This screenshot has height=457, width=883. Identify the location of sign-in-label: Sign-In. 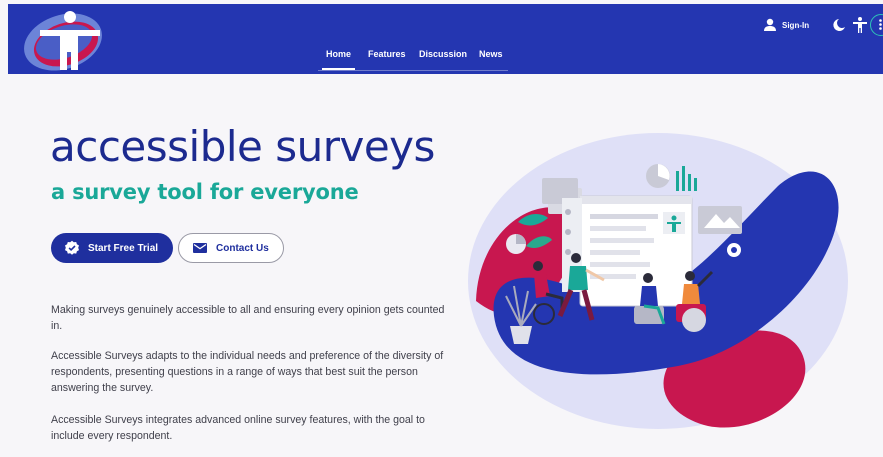
(796, 25).